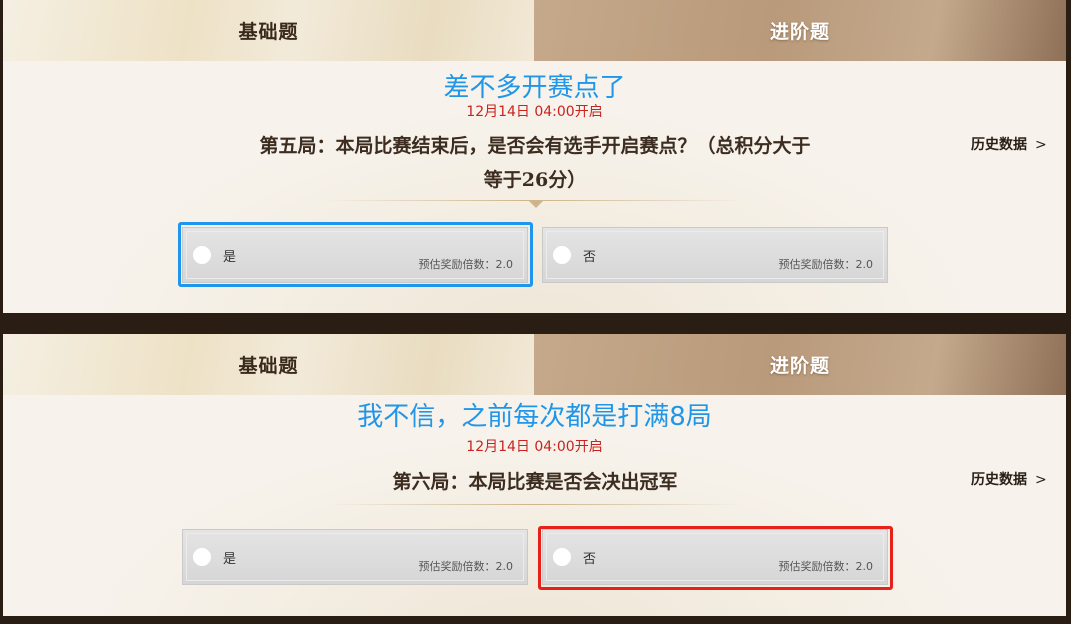 The image size is (1071, 624). Describe the element at coordinates (590, 257) in the screenshot. I see `option-label: 否` at that location.